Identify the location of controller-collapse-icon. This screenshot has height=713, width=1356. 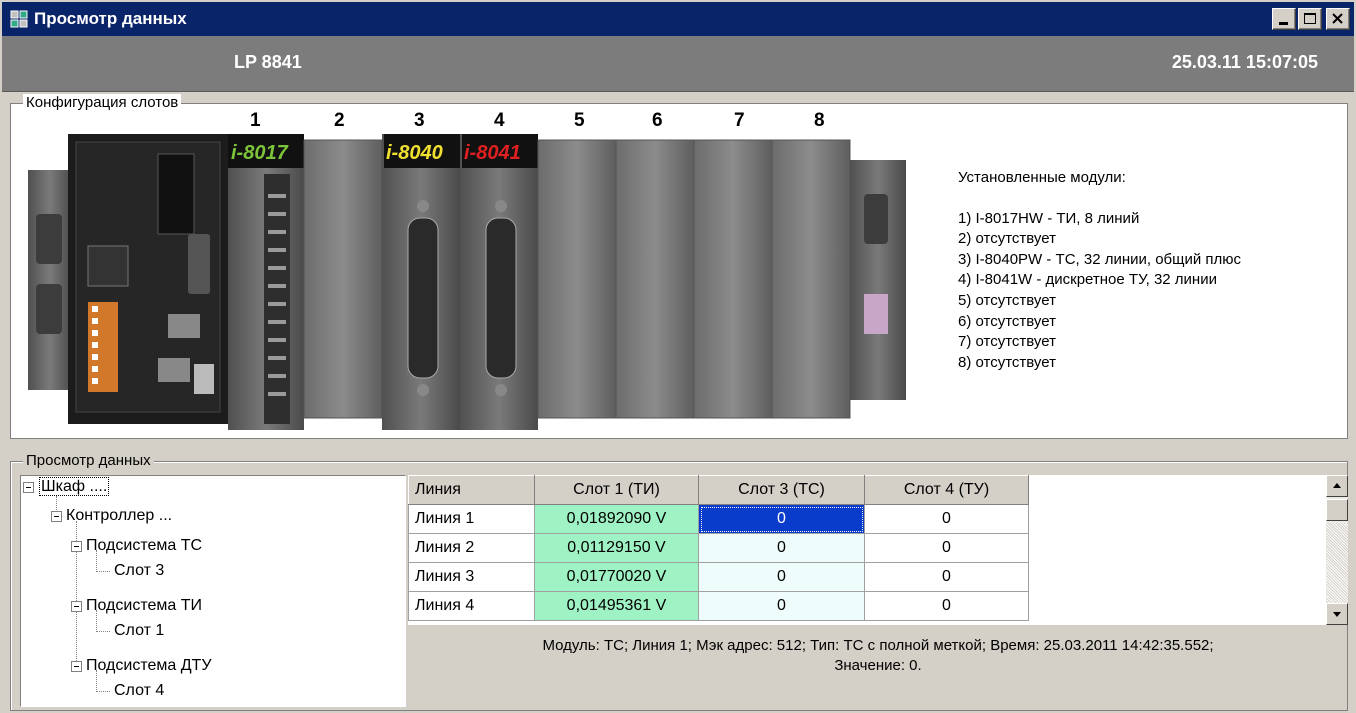
(56, 516).